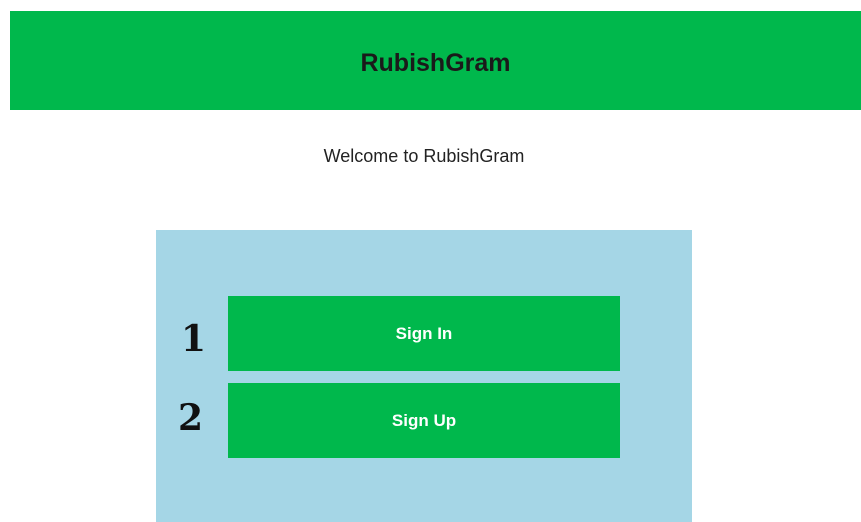 The height and width of the screenshot is (522, 861). I want to click on option-number-2: 2, so click(191, 418).